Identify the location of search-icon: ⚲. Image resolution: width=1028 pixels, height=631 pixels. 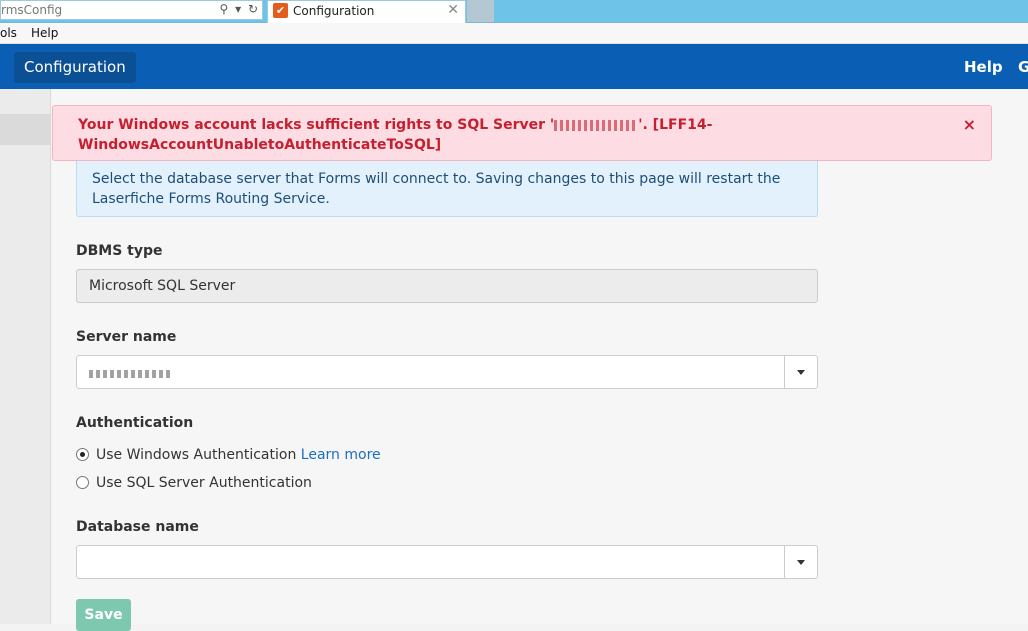
(223, 9).